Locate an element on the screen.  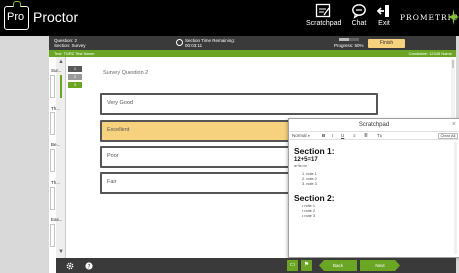
bullet-notes: • note 1 • note 2 • note 3 is located at coordinates (378, 211).